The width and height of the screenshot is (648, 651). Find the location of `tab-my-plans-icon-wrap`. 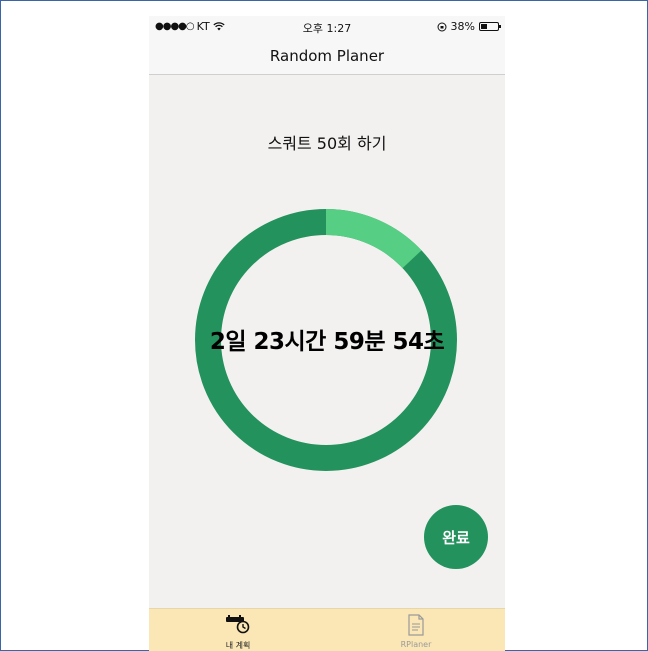

tab-my-plans-icon-wrap is located at coordinates (238, 626).